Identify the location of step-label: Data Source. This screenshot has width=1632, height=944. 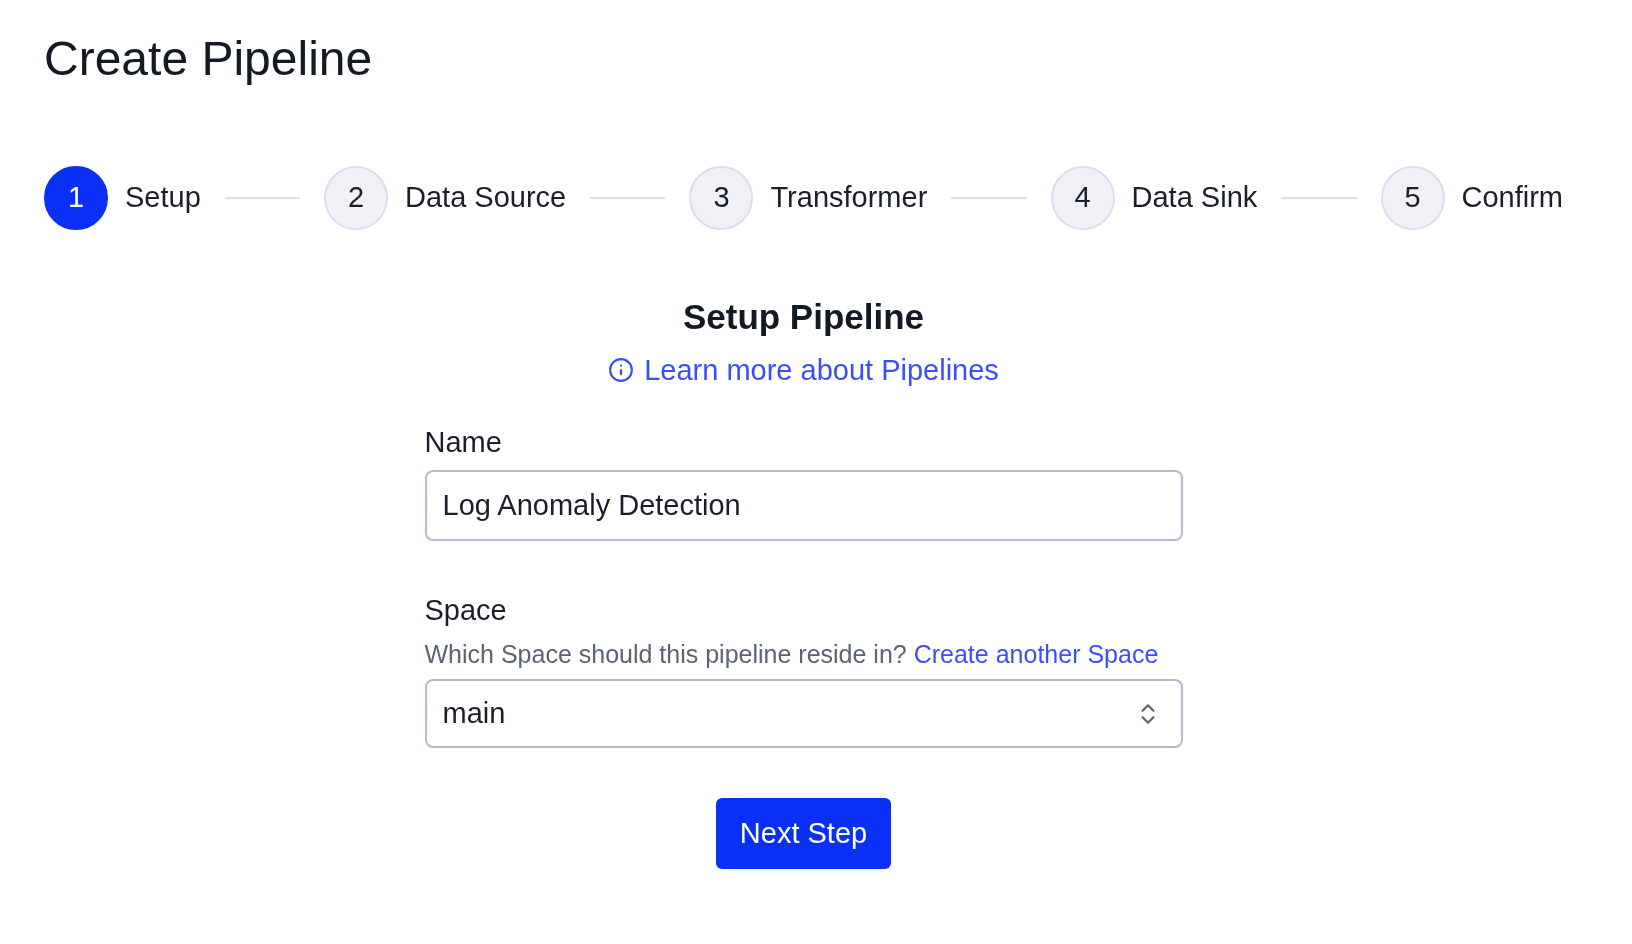
(486, 198).